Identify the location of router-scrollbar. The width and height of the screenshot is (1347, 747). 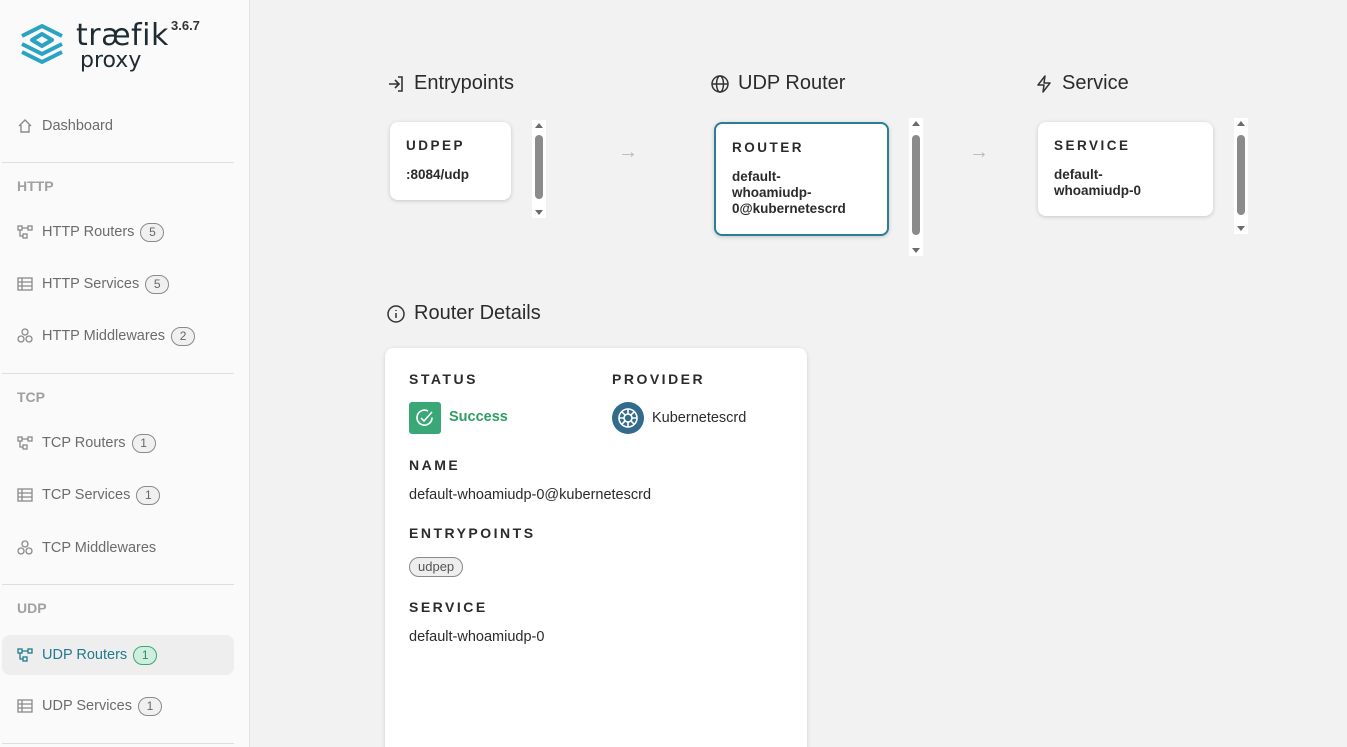
(916, 187).